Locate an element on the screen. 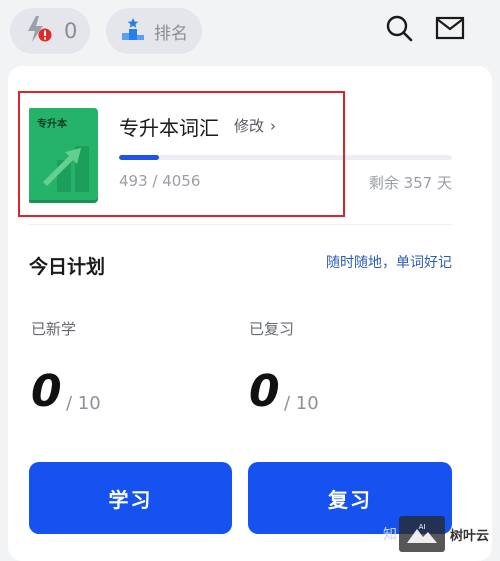 The width and height of the screenshot is (500, 561). rank-pill: 排名 is located at coordinates (154, 31).